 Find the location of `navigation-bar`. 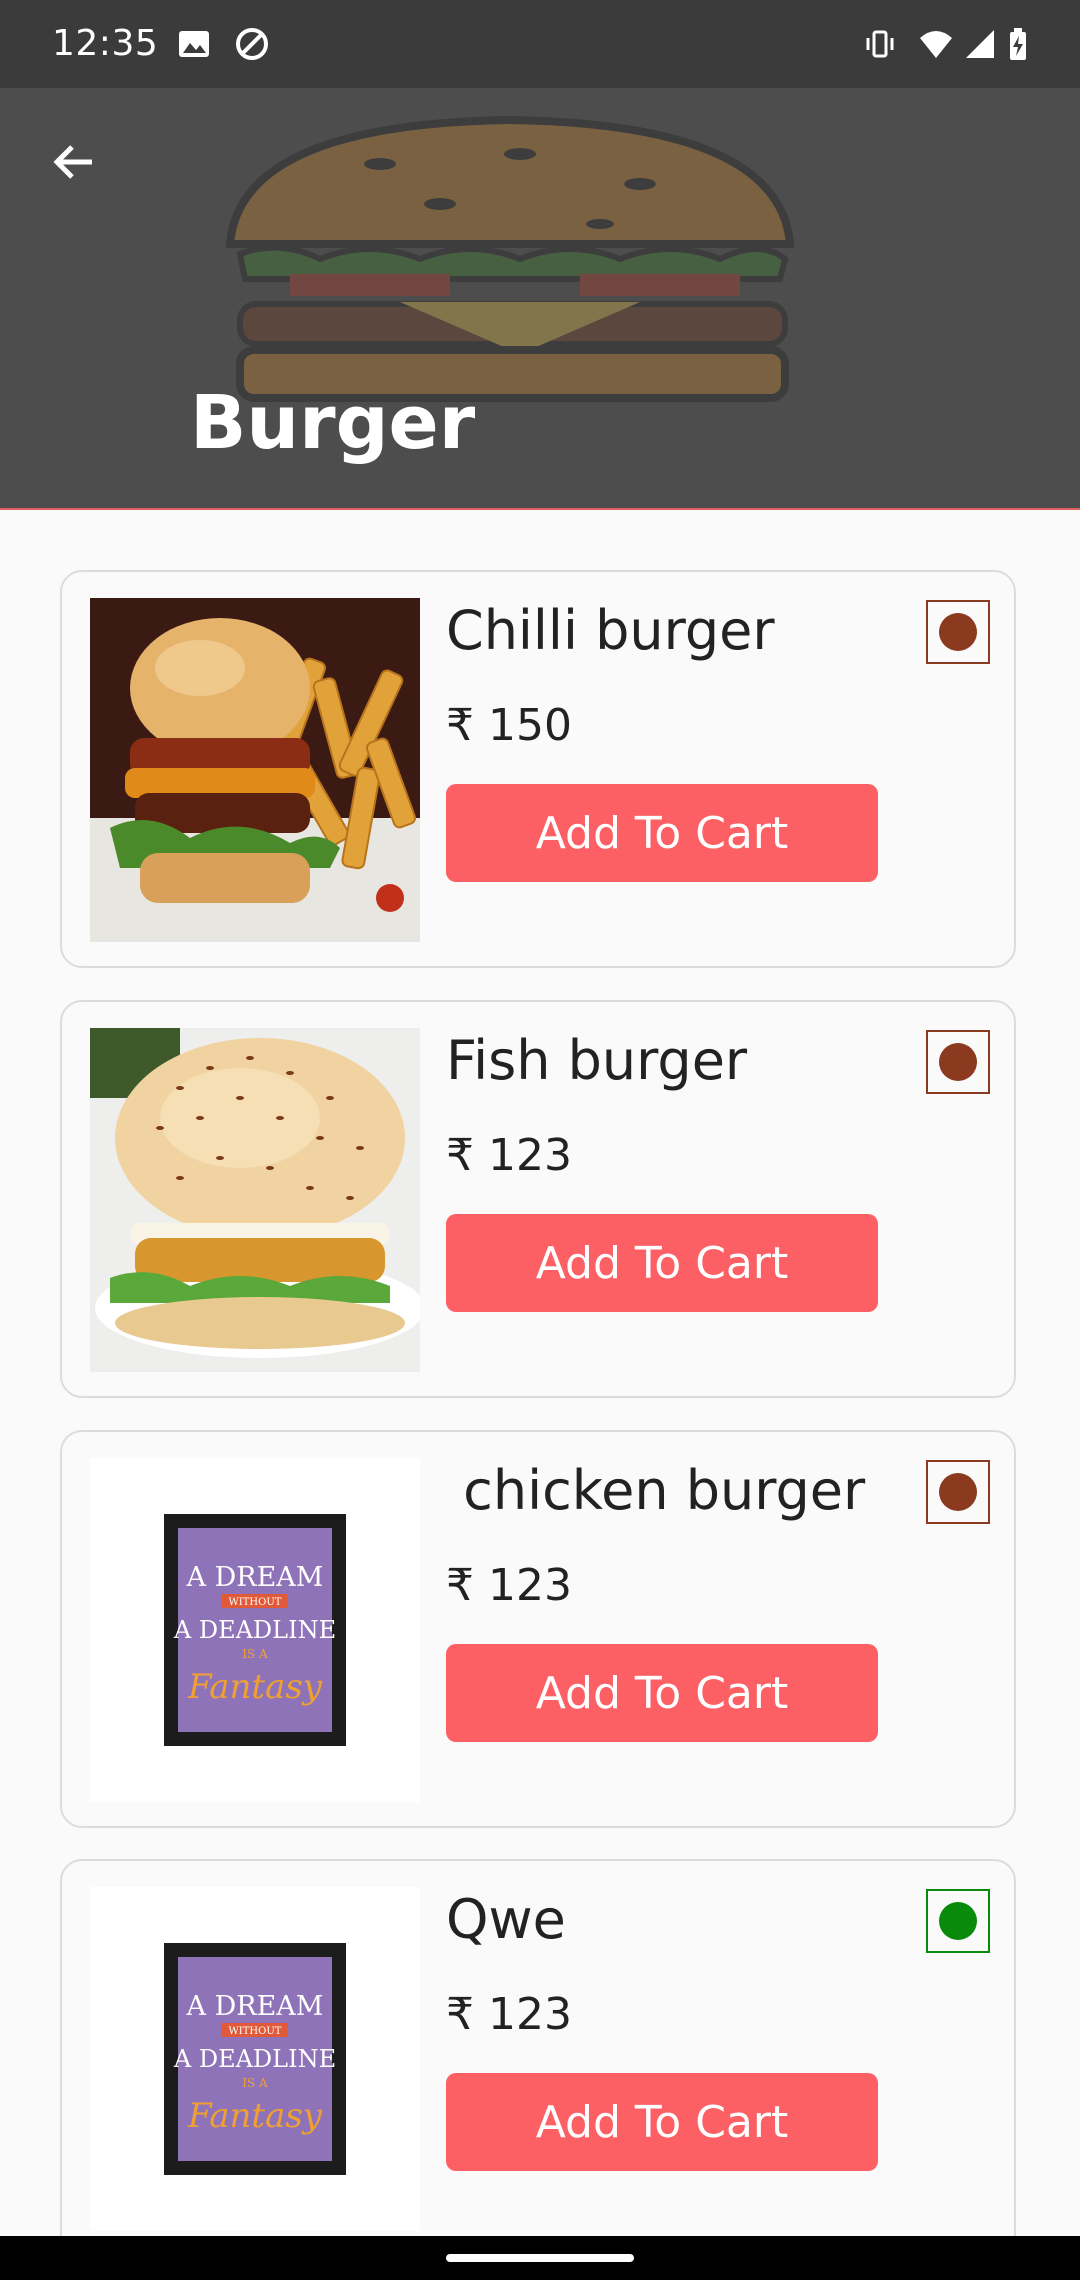

navigation-bar is located at coordinates (540, 2258).